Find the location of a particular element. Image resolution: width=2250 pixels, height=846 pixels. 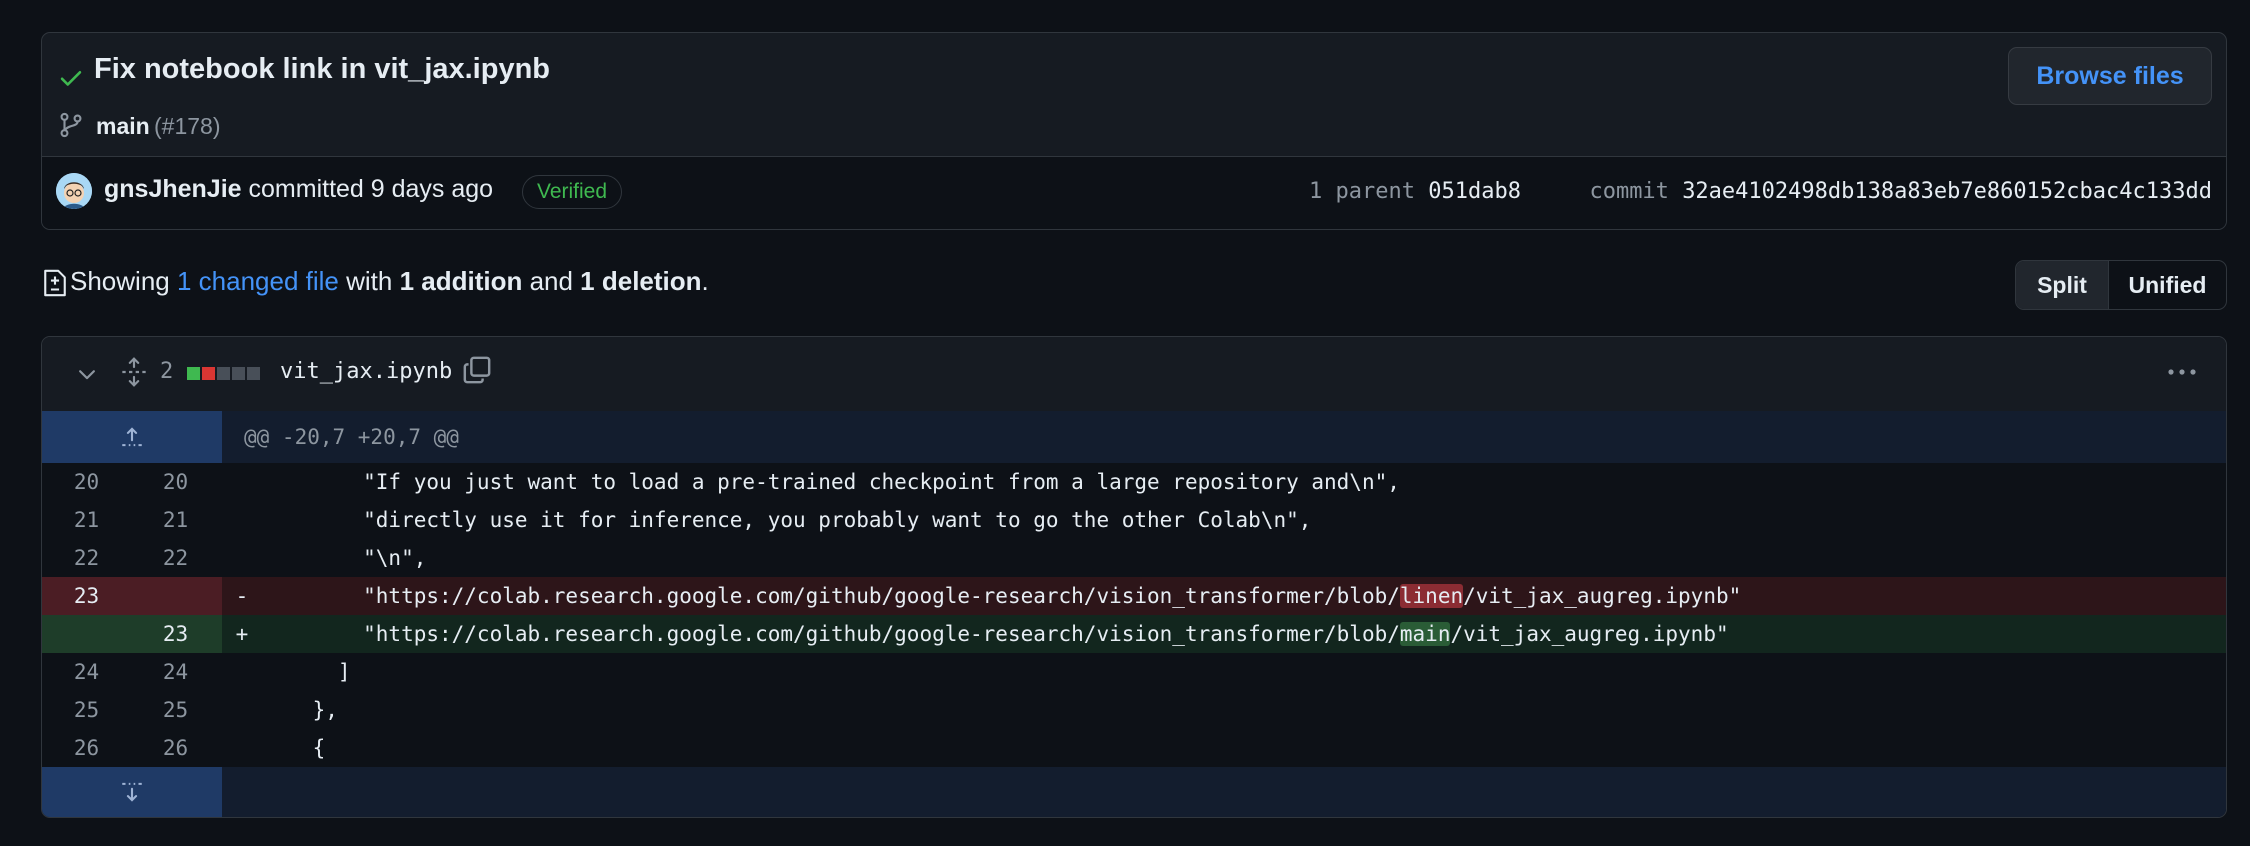

line-number-gutter: 24 24 is located at coordinates (132, 672).